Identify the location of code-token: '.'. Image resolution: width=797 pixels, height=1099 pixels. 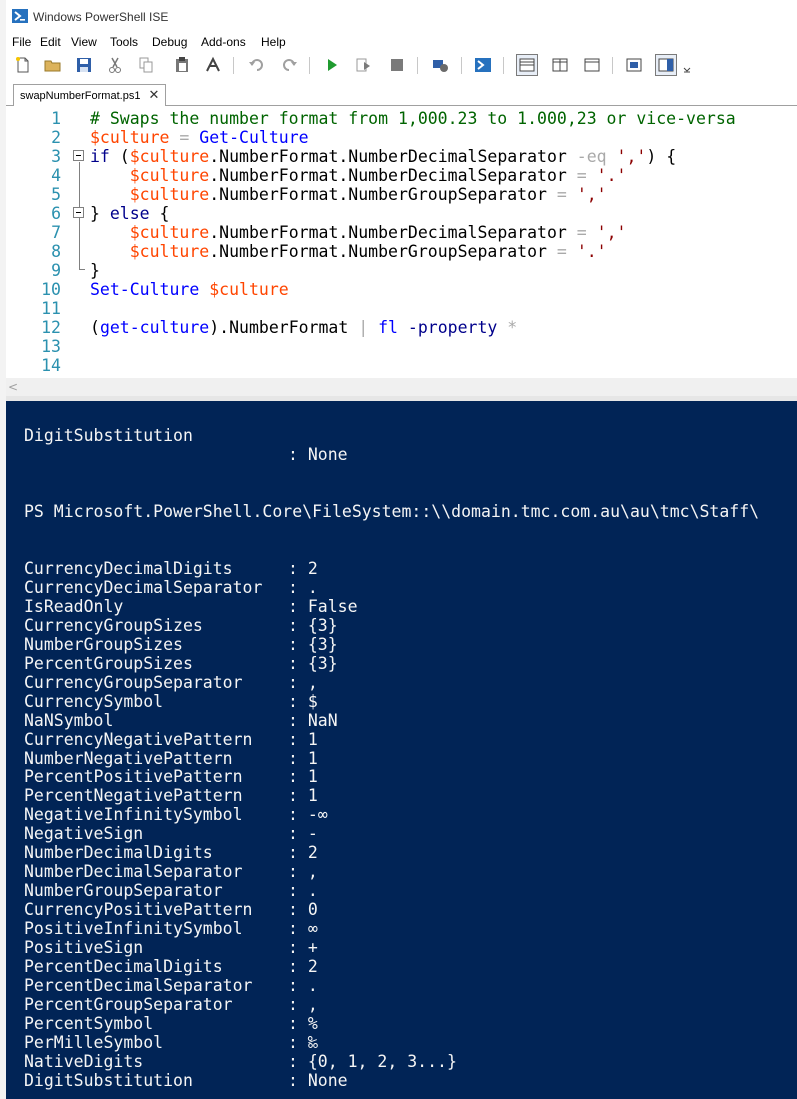
(591, 251).